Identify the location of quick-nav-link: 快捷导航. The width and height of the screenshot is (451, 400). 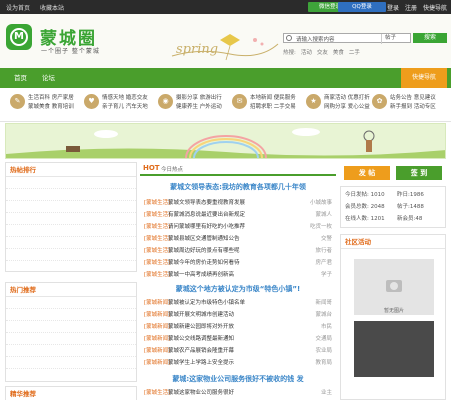
(435, 7).